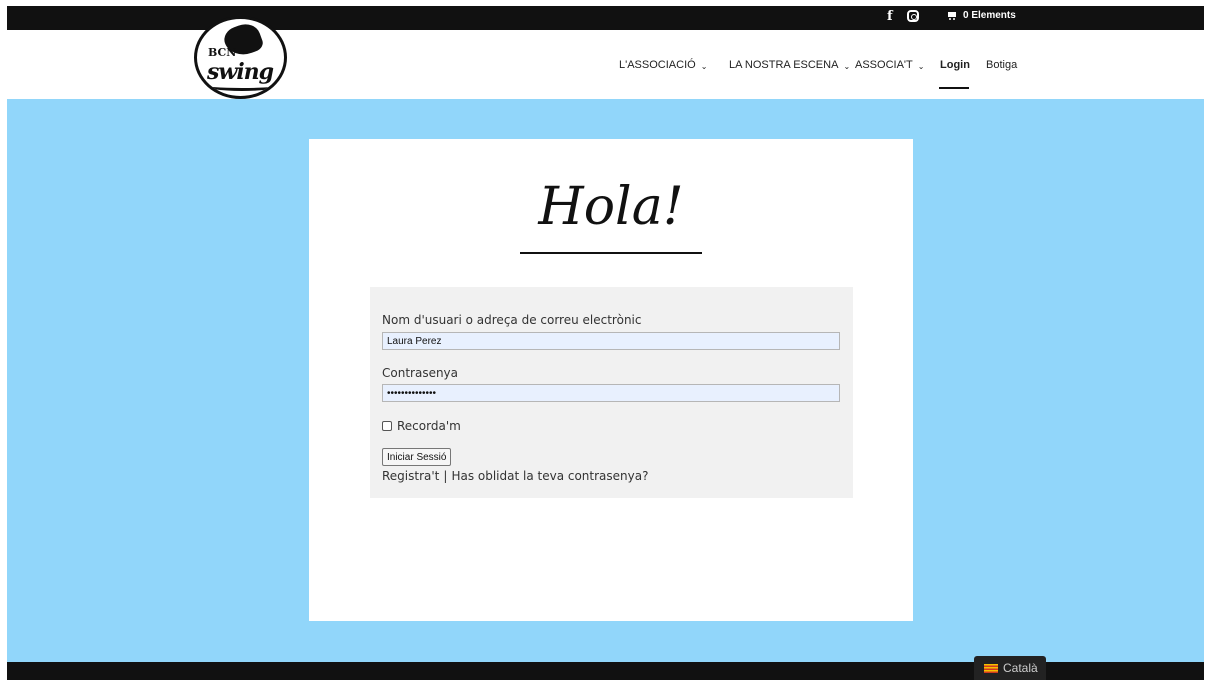 The width and height of the screenshot is (1212, 680). Describe the element at coordinates (611, 253) in the screenshot. I see `title-divider` at that location.